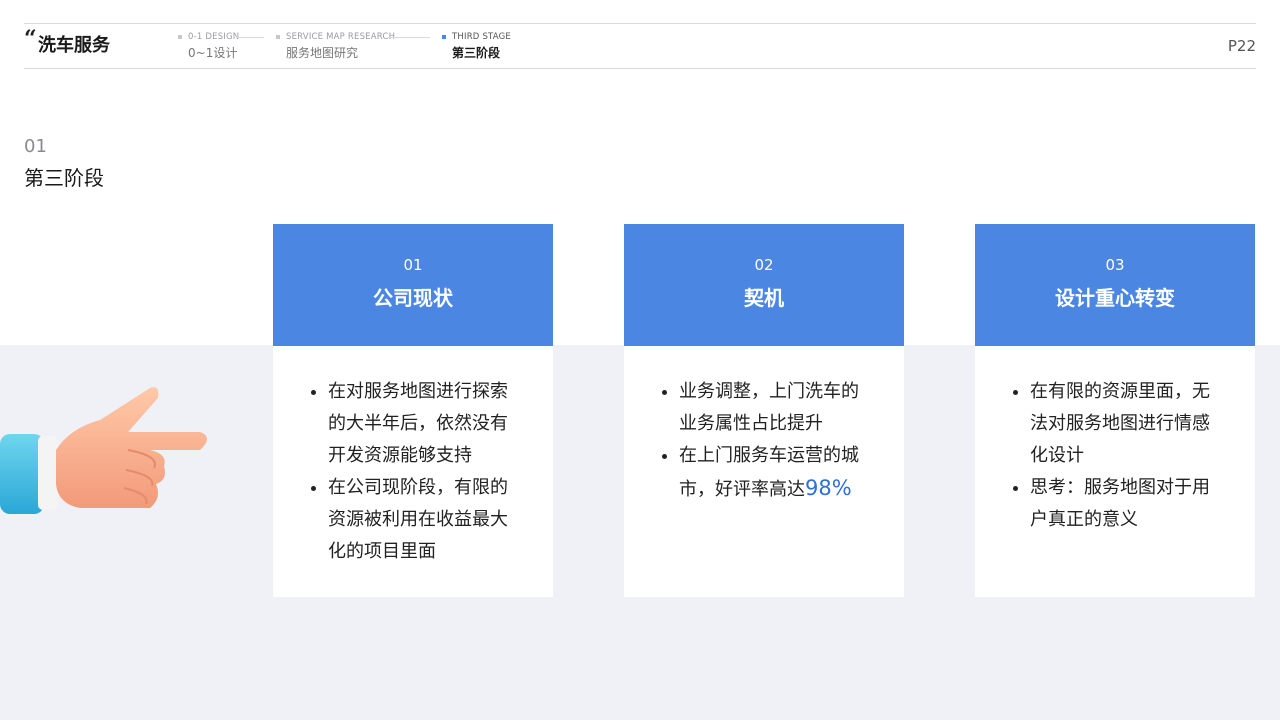  I want to click on card-number: 01, so click(413, 265).